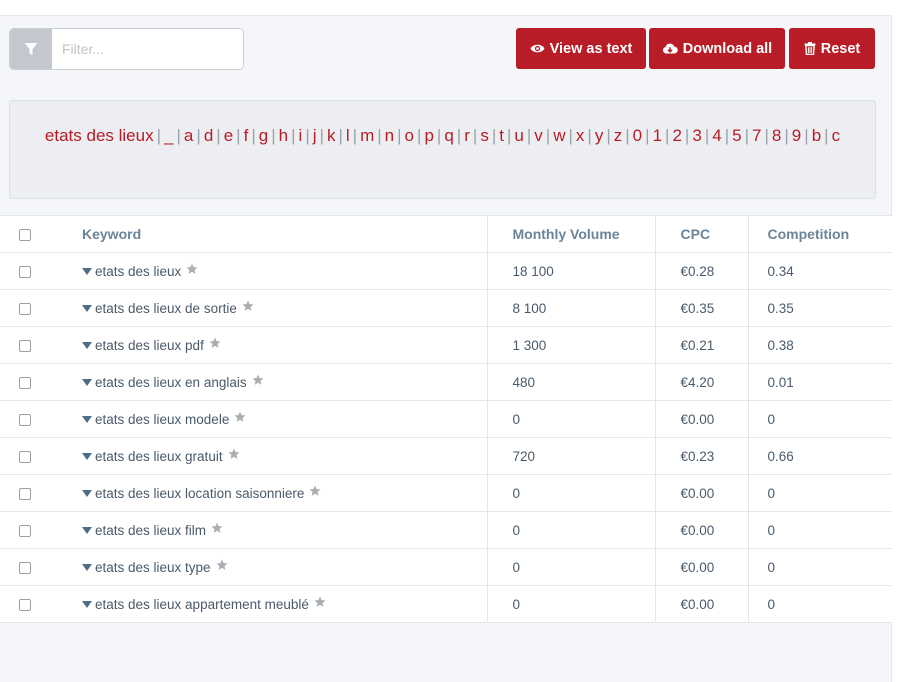 The width and height of the screenshot is (901, 682). What do you see at coordinates (25, 235) in the screenshot?
I see `select-all-checkbox` at bounding box center [25, 235].